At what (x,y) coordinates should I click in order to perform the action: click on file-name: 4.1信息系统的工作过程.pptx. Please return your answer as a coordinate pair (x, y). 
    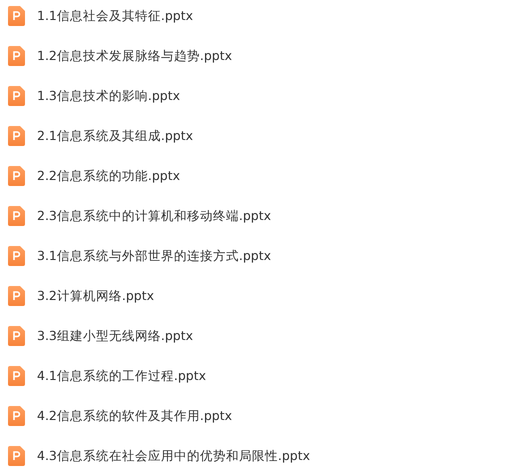
    Looking at the image, I should click on (121, 376).